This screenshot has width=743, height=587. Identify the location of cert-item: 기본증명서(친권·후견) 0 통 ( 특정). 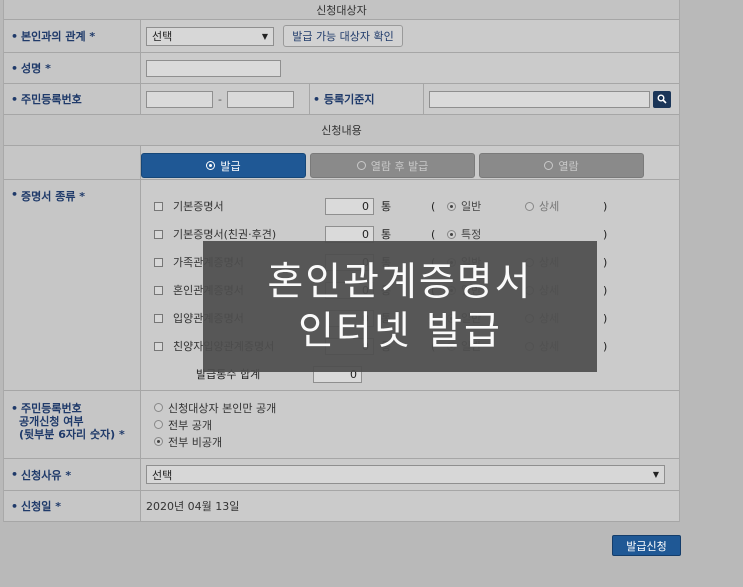
(414, 234).